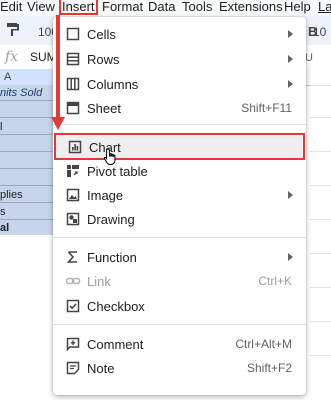 This screenshot has width=331, height=400. What do you see at coordinates (324, 7) in the screenshot?
I see `menu-last-edit: La` at bounding box center [324, 7].